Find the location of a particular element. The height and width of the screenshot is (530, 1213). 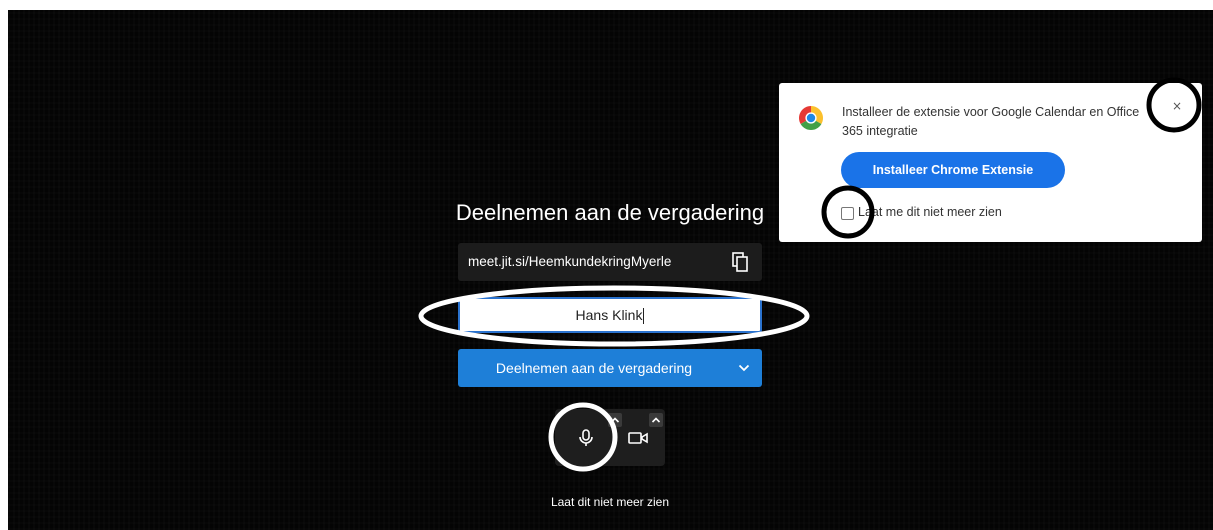

video-settings-button is located at coordinates (656, 420).